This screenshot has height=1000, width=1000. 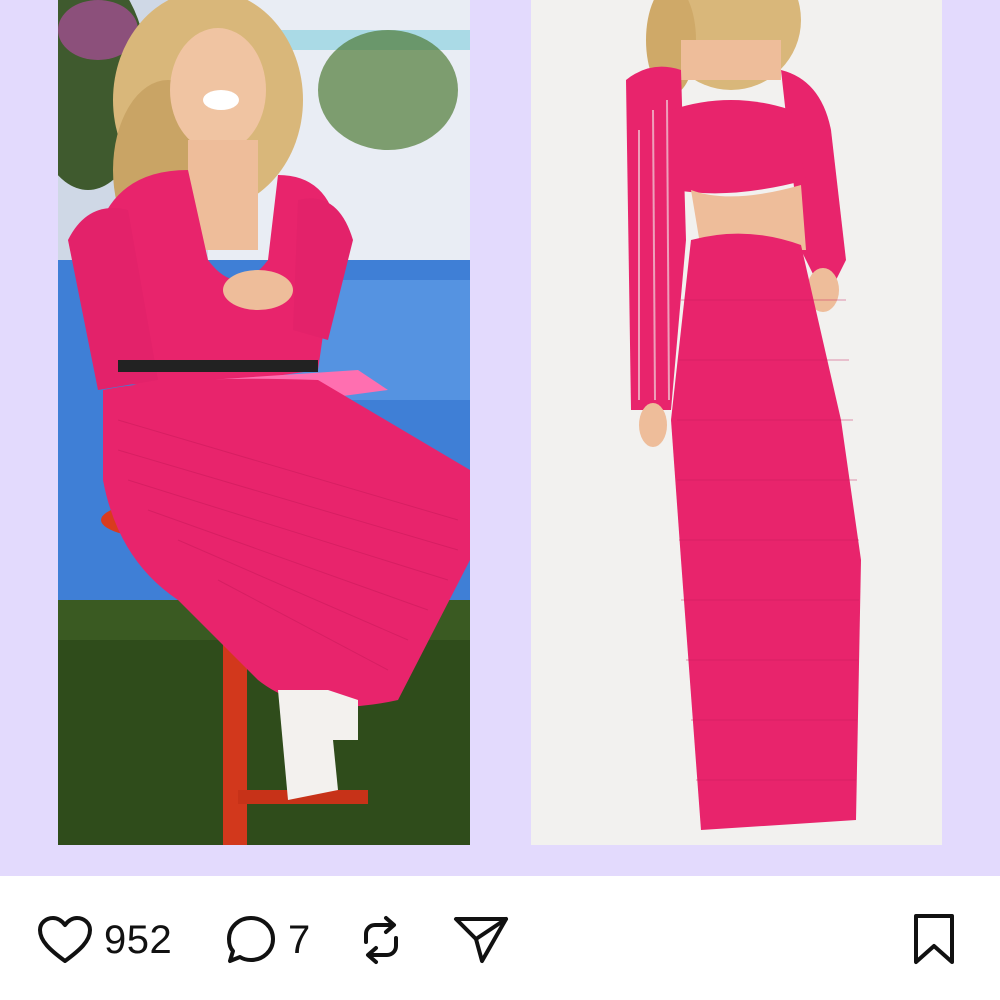 I want to click on bookmark-icon, so click(x=934, y=939).